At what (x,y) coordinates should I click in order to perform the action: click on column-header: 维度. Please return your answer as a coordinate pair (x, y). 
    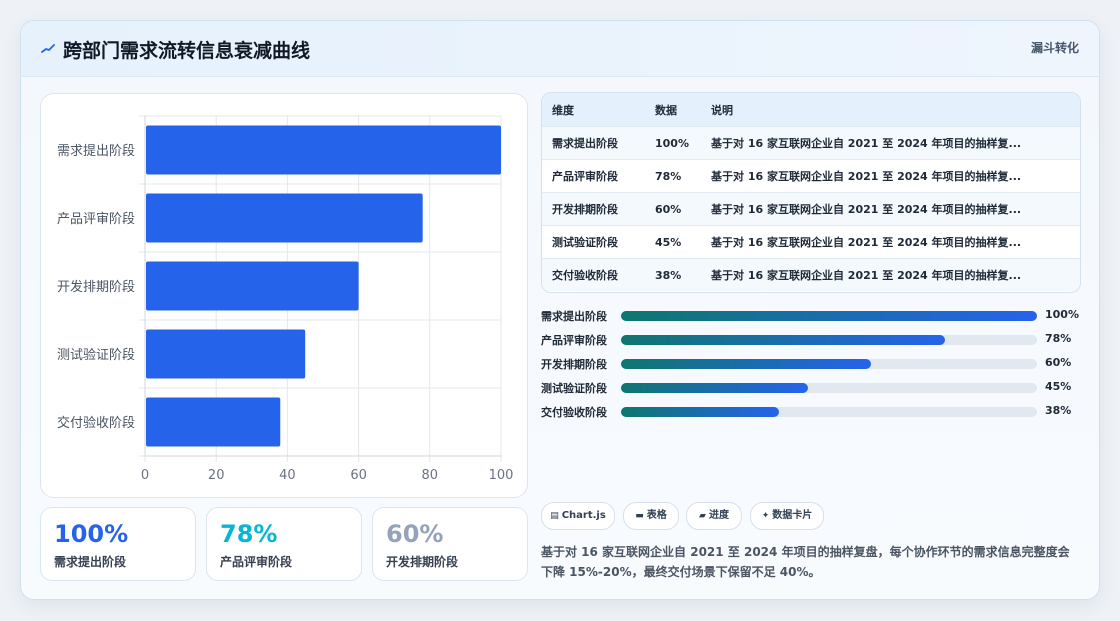
    Looking at the image, I should click on (598, 110).